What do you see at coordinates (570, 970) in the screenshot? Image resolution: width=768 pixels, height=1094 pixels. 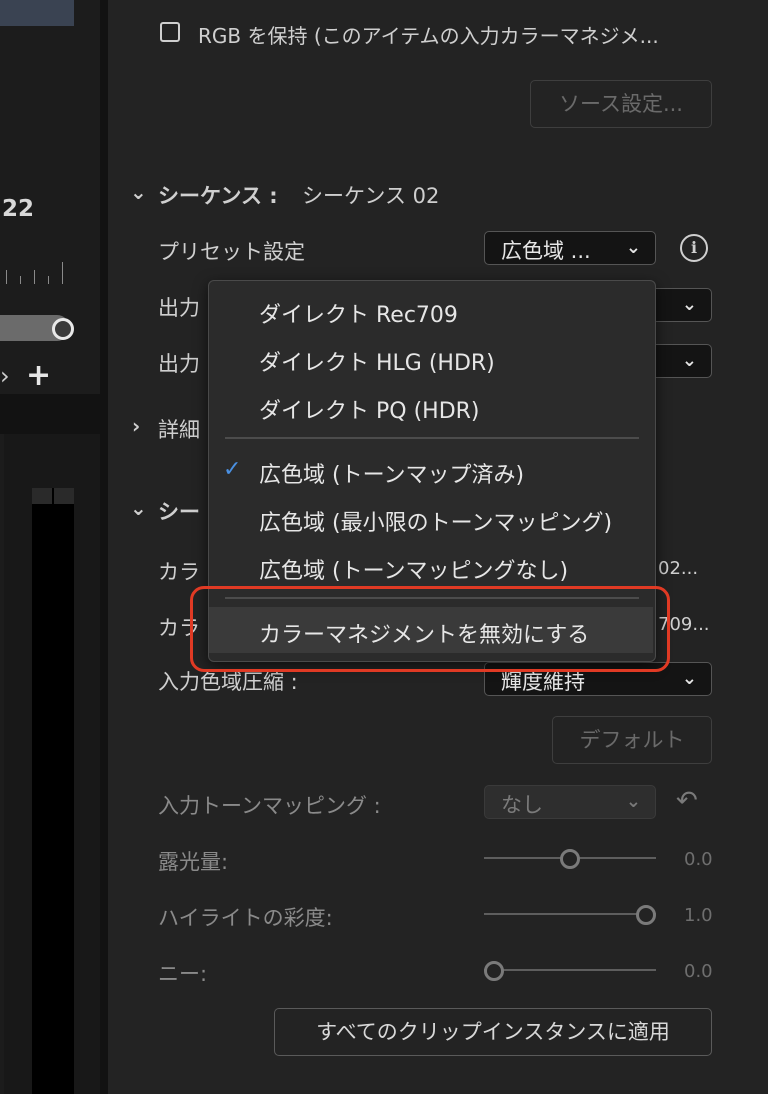 I see `knee-slider-track` at bounding box center [570, 970].